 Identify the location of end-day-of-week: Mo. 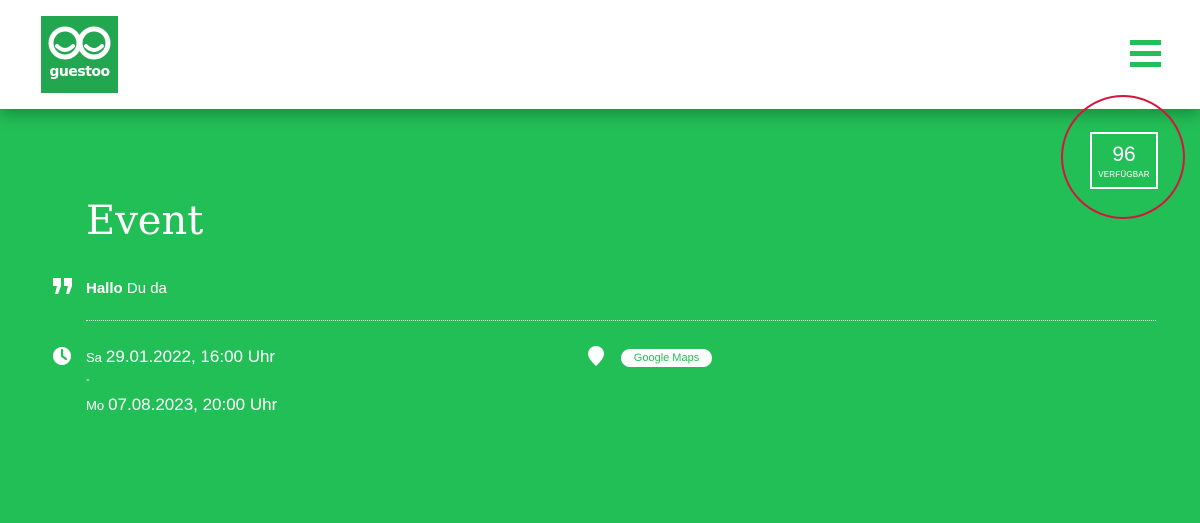
(95, 405).